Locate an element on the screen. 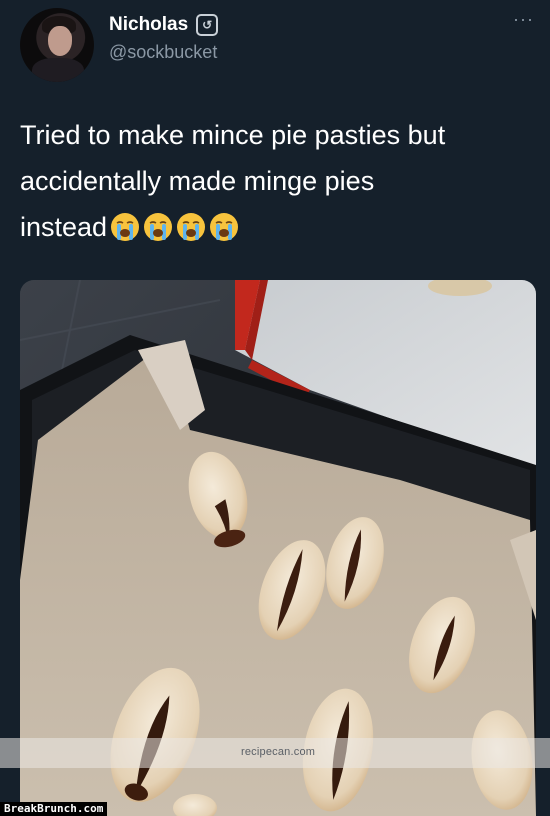  user-handle: @sockbucket is located at coordinates (163, 52).